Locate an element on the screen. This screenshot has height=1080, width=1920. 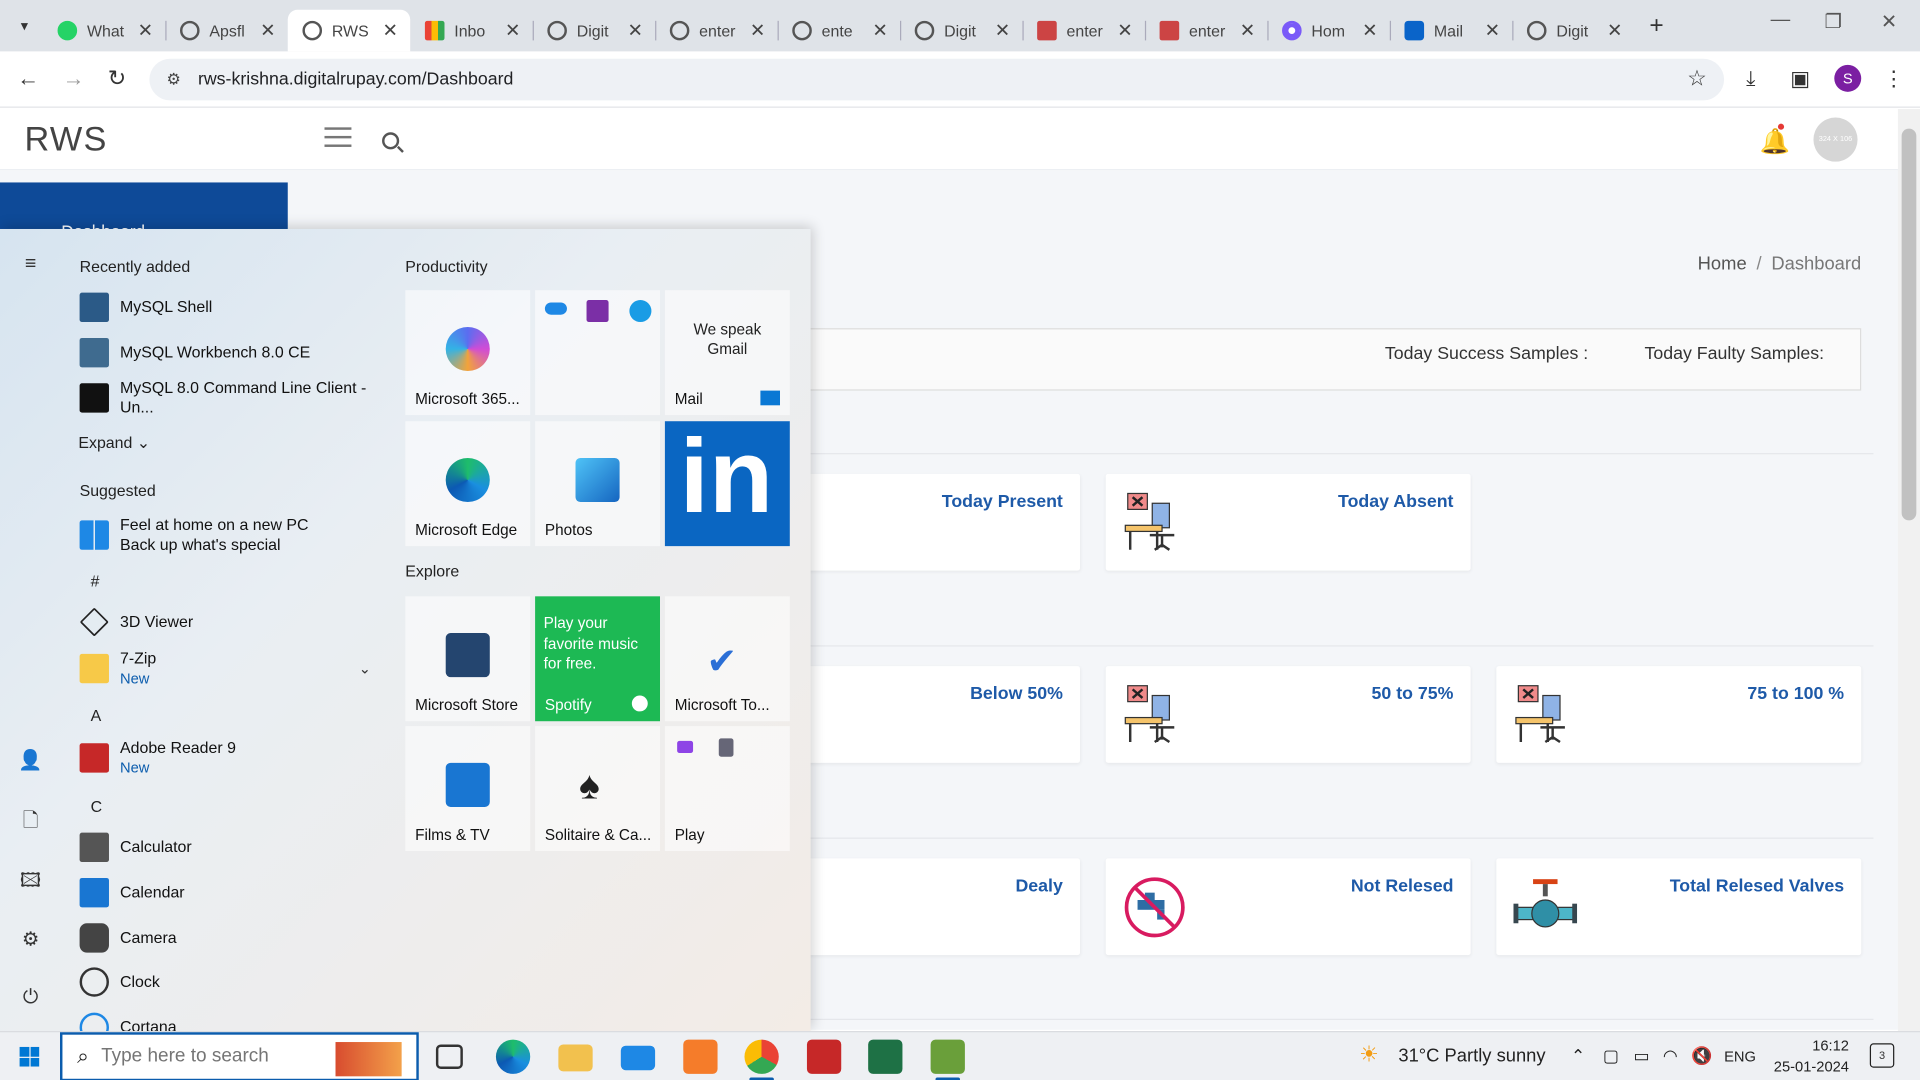
card-75-to-100: 75 to 100 % is located at coordinates (1679, 714).